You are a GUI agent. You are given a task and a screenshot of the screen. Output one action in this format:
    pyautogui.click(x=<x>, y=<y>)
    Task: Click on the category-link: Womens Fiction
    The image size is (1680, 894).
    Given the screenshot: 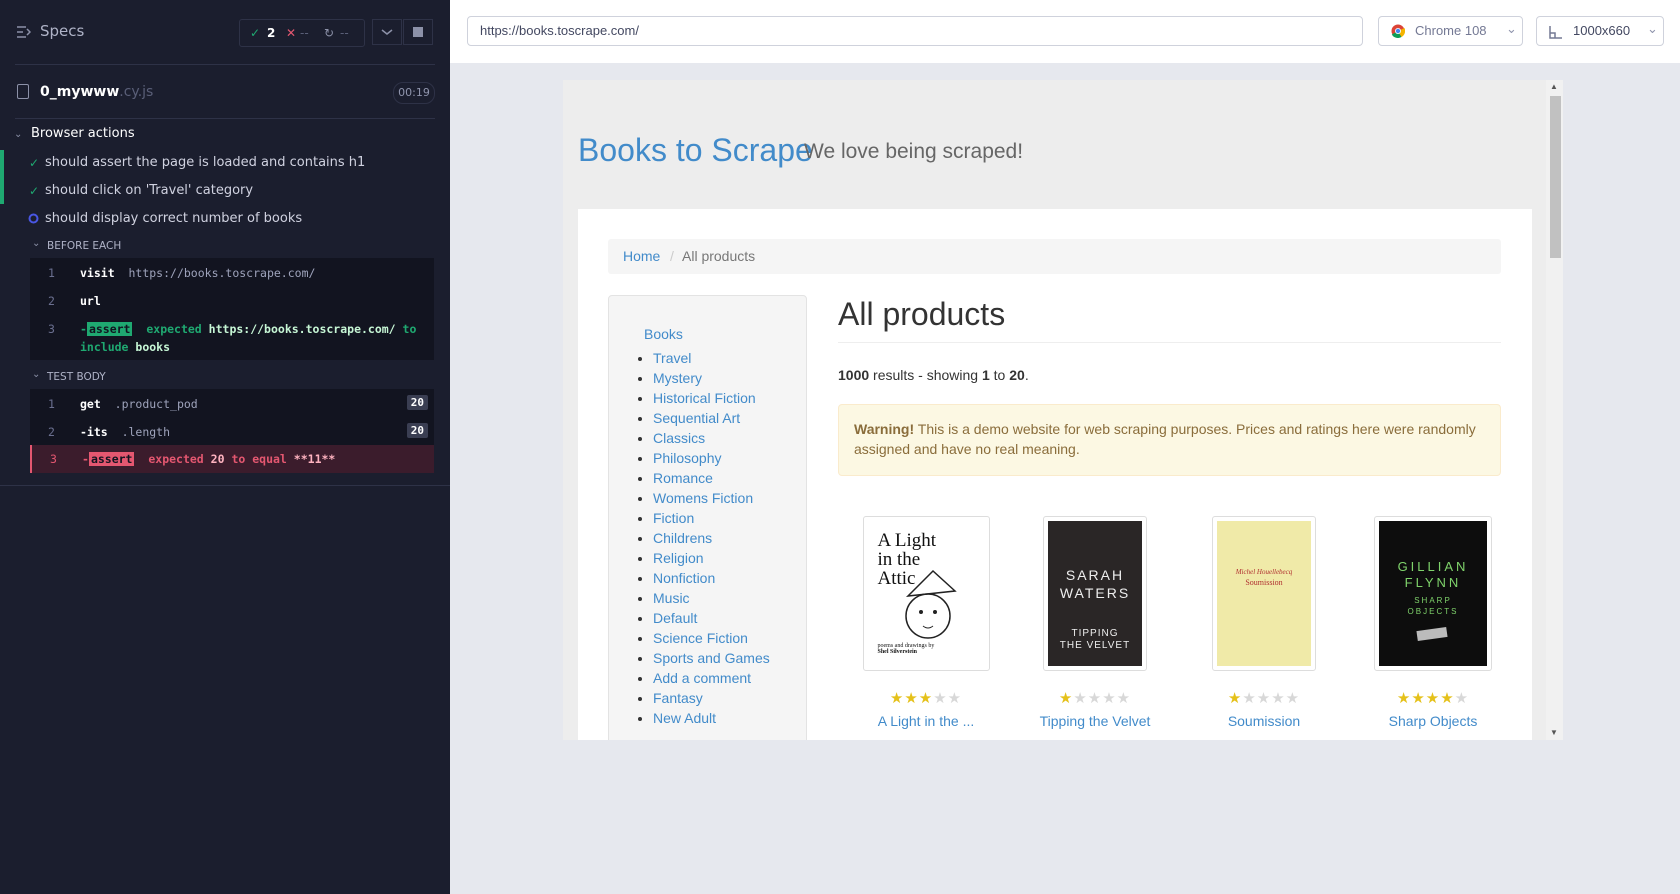 What is the action you would take?
    pyautogui.click(x=703, y=498)
    